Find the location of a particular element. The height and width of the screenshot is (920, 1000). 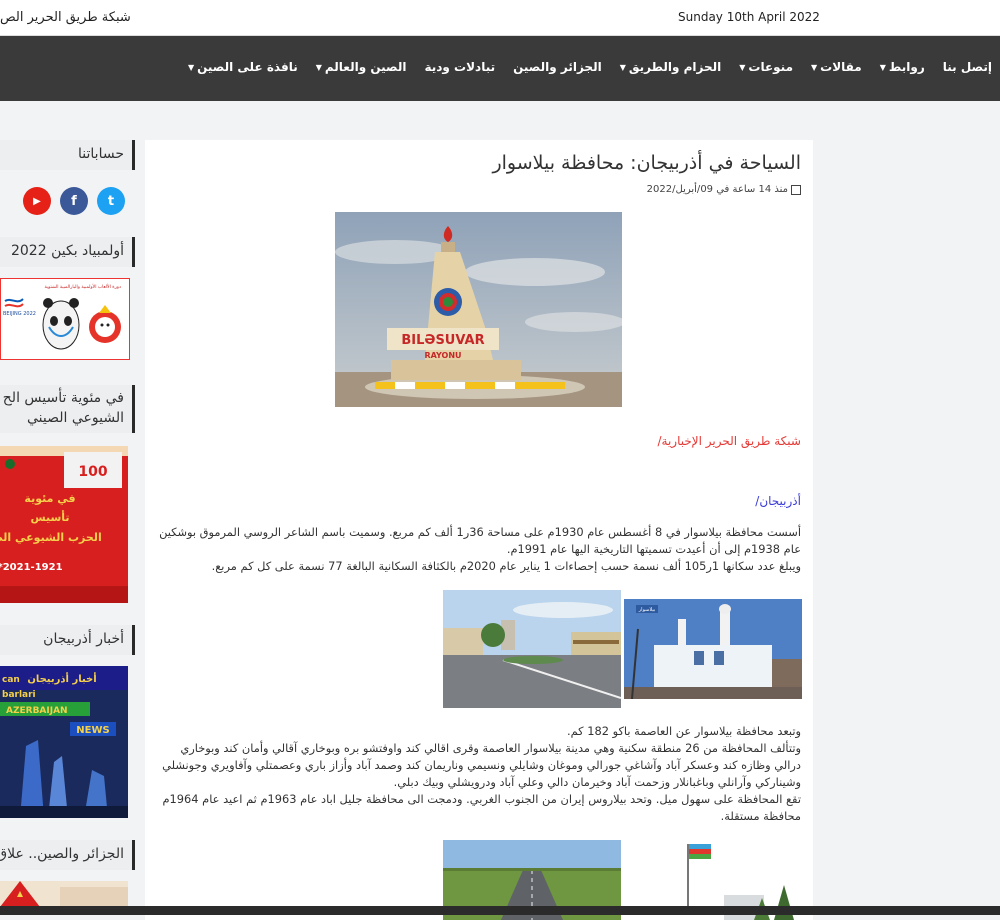

widget-olympics-header: أولمبياد بكين 2022 is located at coordinates (67, 252).